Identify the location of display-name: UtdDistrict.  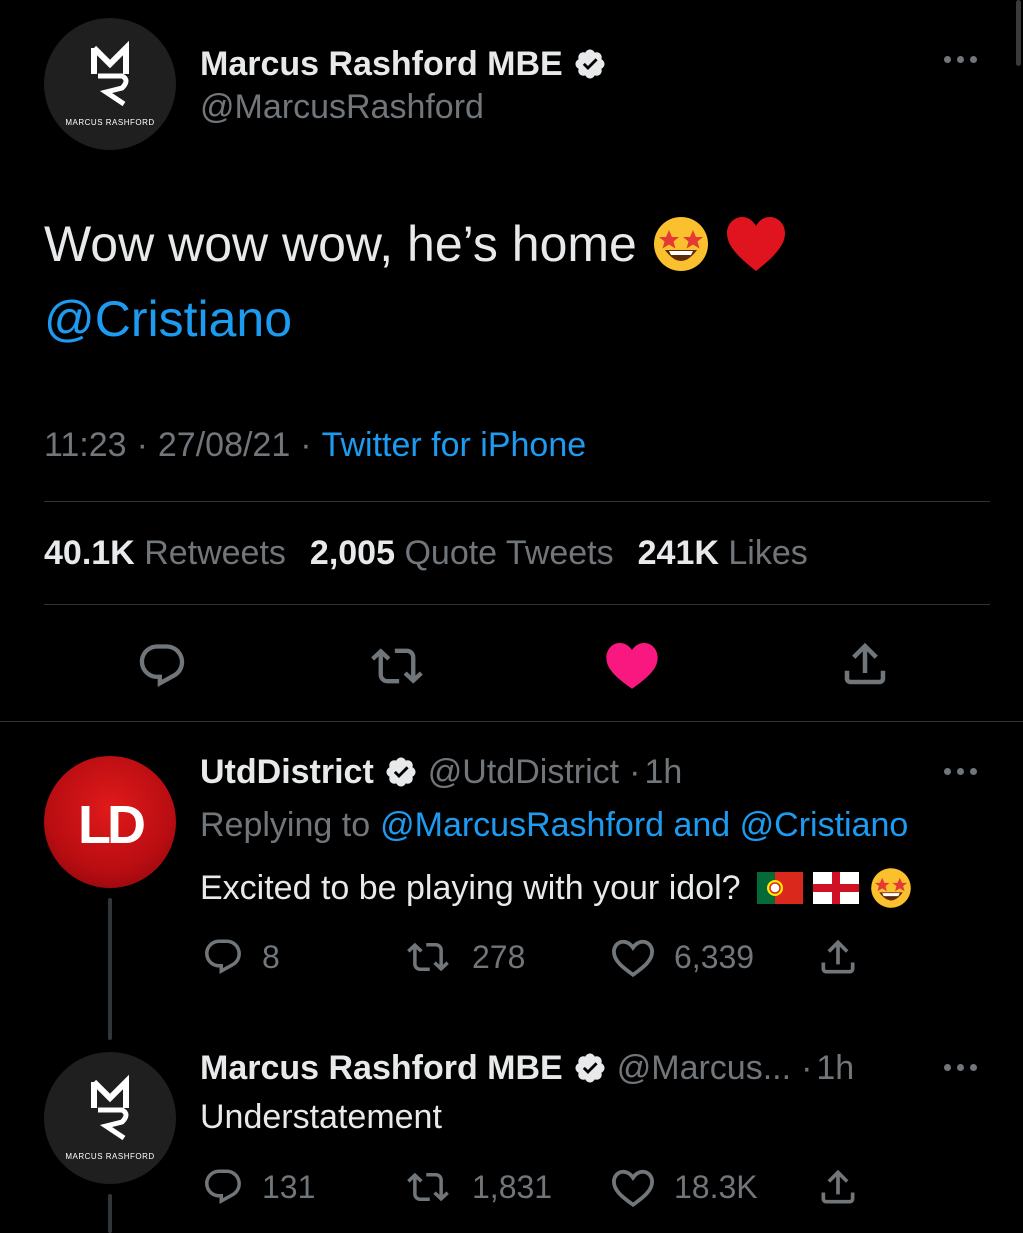
(287, 772).